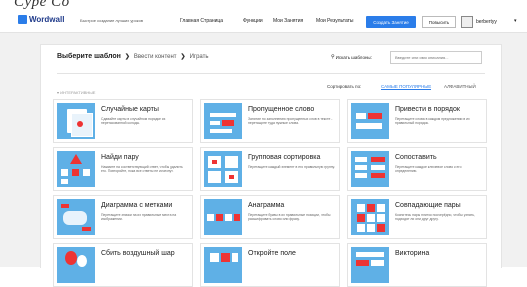 This screenshot has height=287, width=527. What do you see at coordinates (270, 265) in the screenshot?
I see `template-card-open-box: Откройте поле` at bounding box center [270, 265].